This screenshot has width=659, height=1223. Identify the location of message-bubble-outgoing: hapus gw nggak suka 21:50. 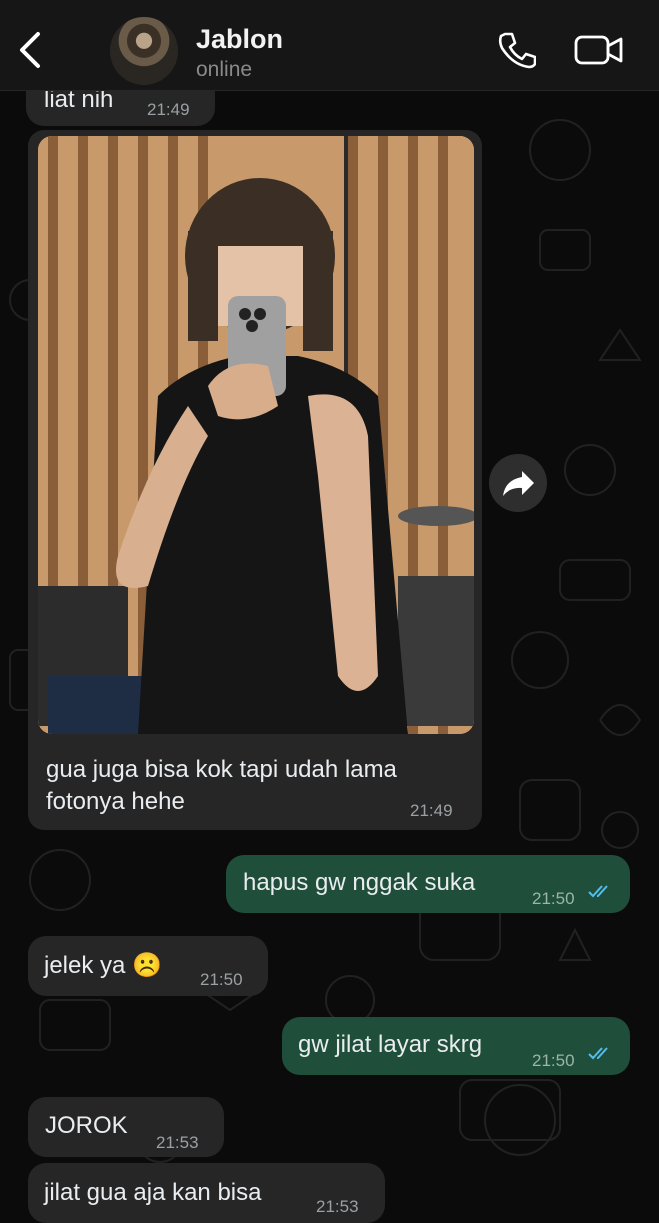
(428, 884).